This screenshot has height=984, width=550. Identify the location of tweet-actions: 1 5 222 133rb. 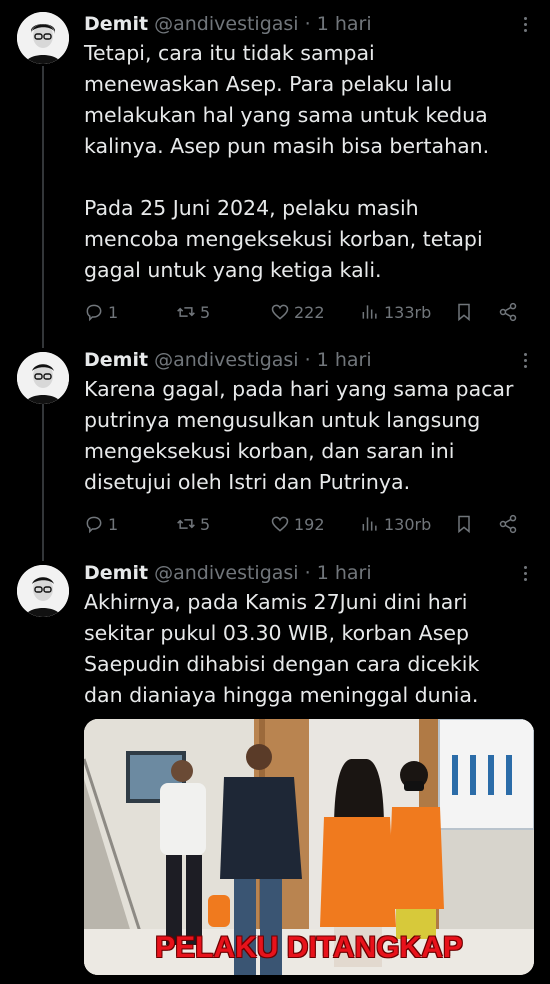
(304, 312).